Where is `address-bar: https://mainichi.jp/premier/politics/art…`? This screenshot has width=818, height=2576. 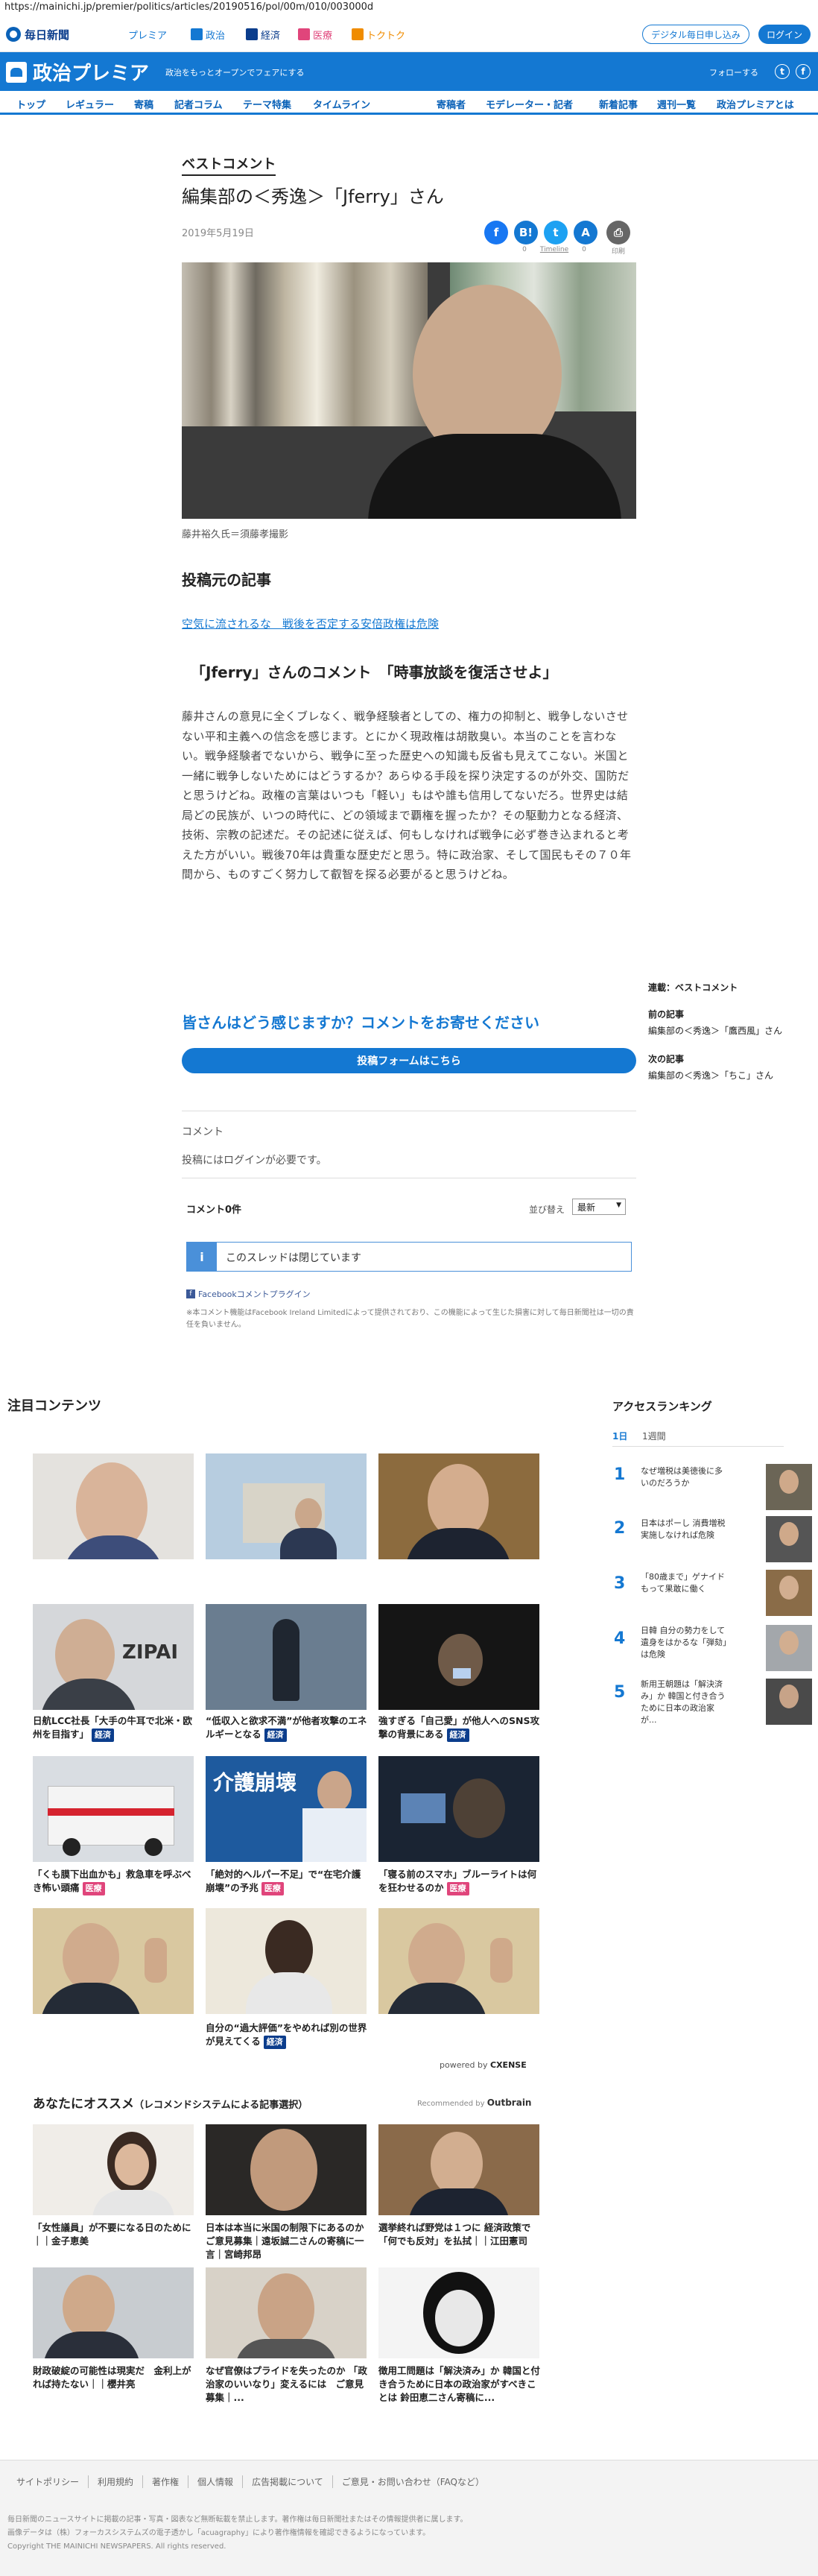
address-bar: https://mainichi.jp/premier/politics/art… is located at coordinates (409, 8).